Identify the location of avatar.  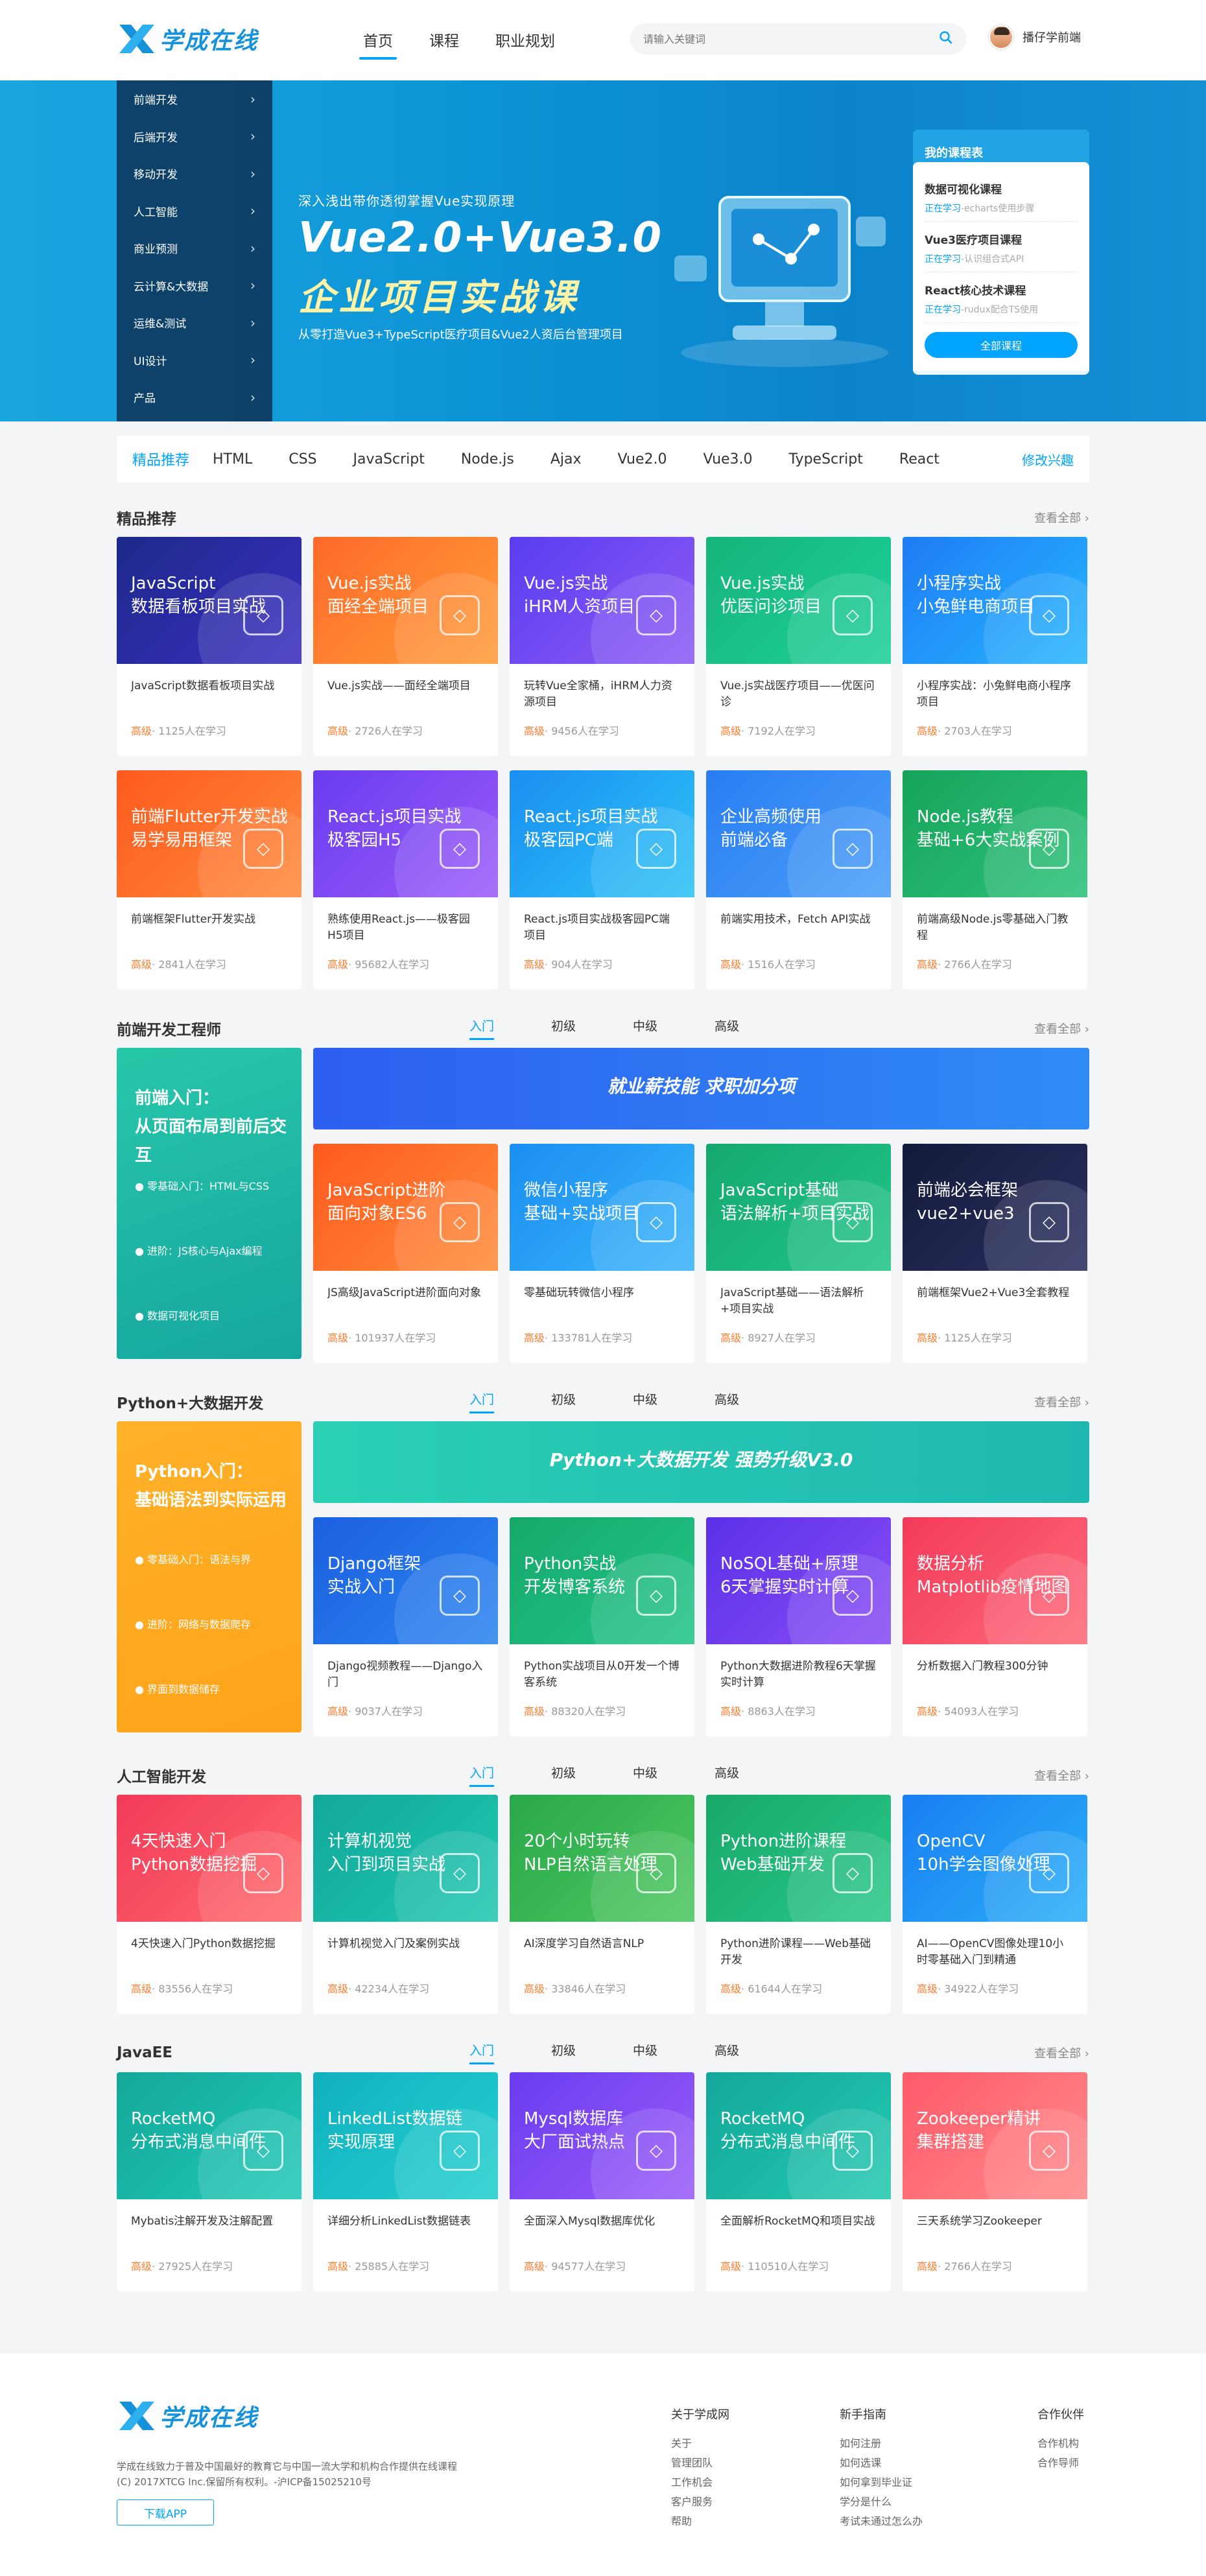
(1001, 37).